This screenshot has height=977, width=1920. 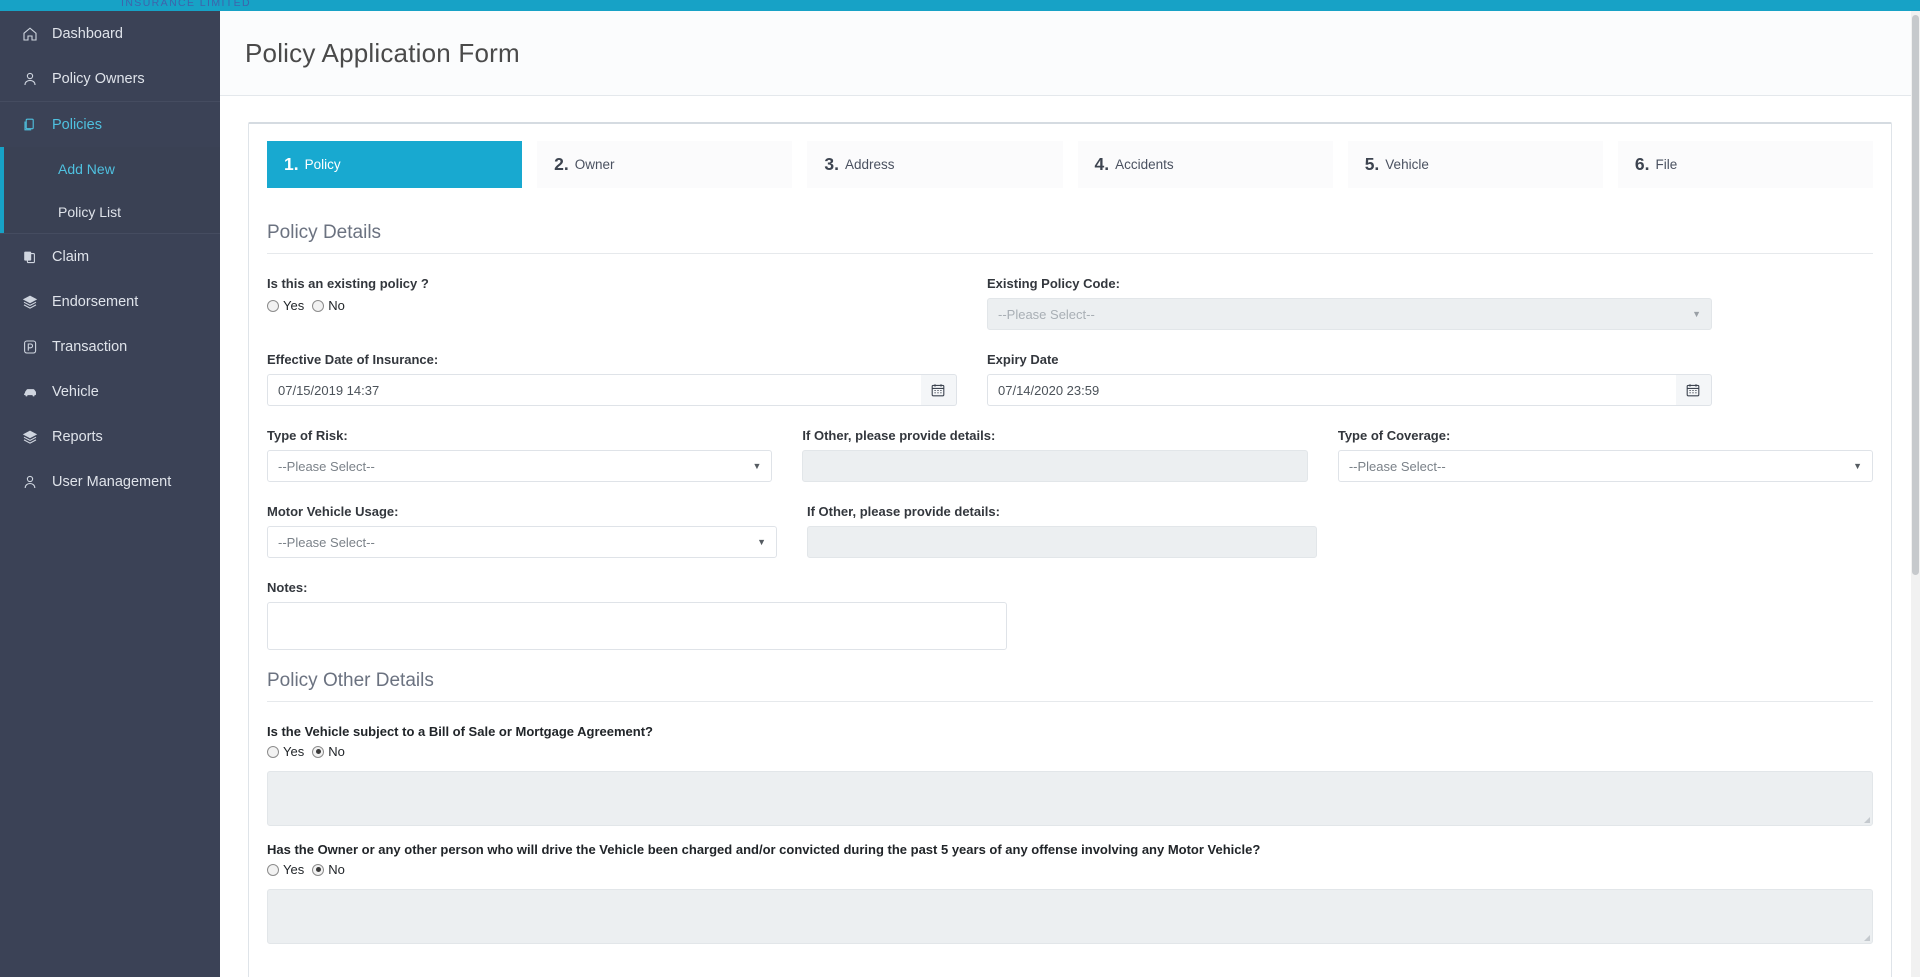 I want to click on sidebar-item-endorsement: Endorsement, so click(x=110, y=301).